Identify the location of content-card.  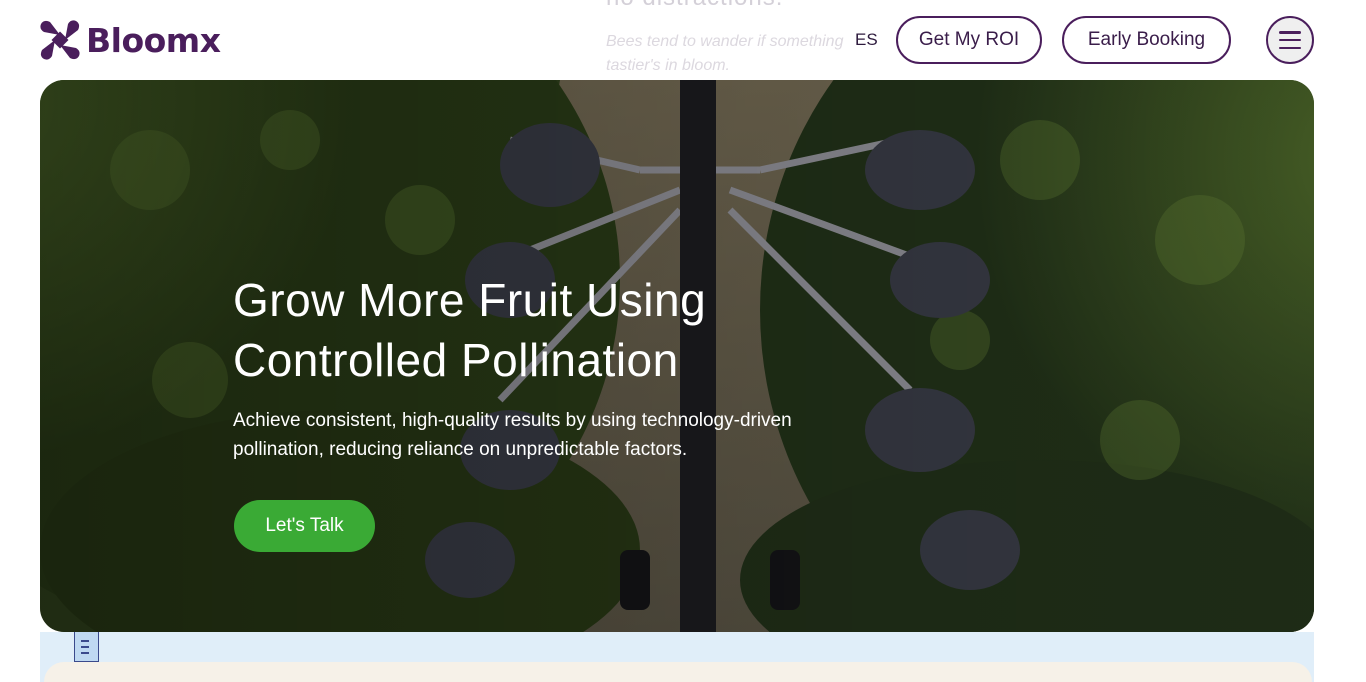
(678, 672).